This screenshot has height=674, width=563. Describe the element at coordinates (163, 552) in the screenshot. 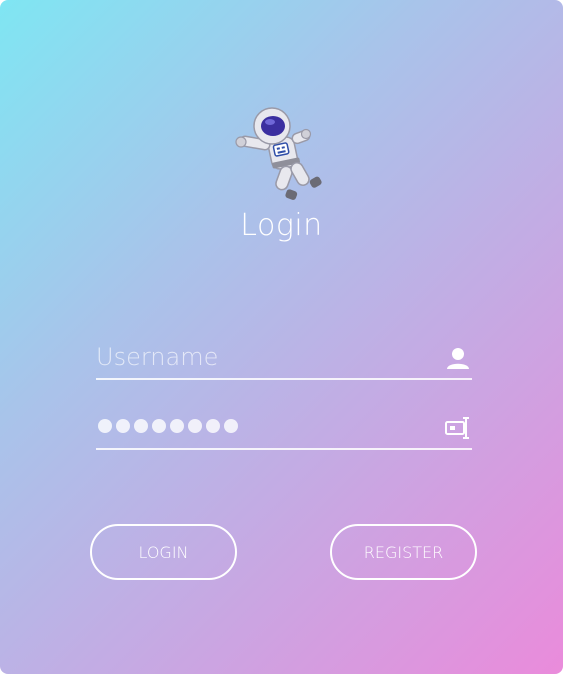

I see `login-button: LOGIN` at that location.